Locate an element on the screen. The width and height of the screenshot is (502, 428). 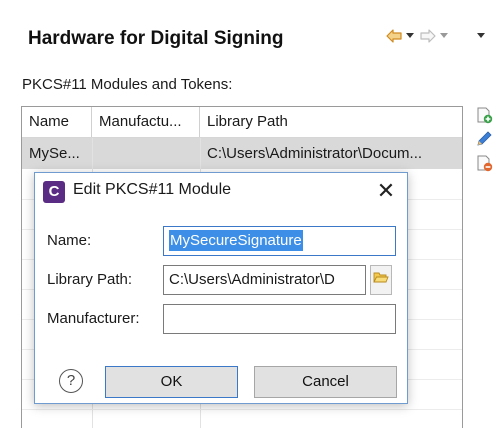
back-arrow-icon is located at coordinates (394, 36).